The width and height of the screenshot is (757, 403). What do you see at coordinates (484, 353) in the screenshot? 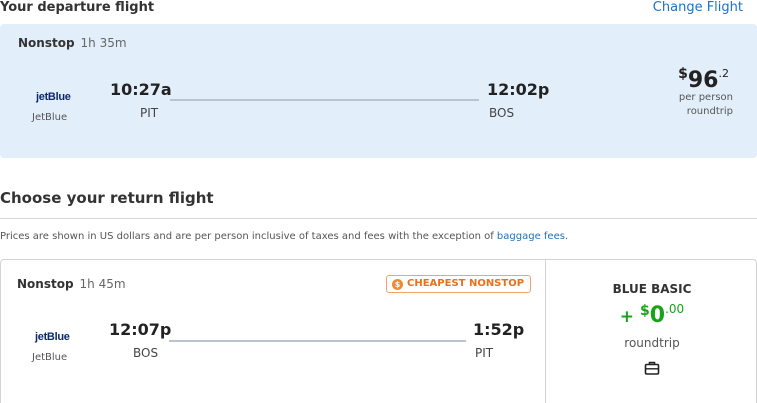
I see `return-arrive-airport: PIT` at bounding box center [484, 353].